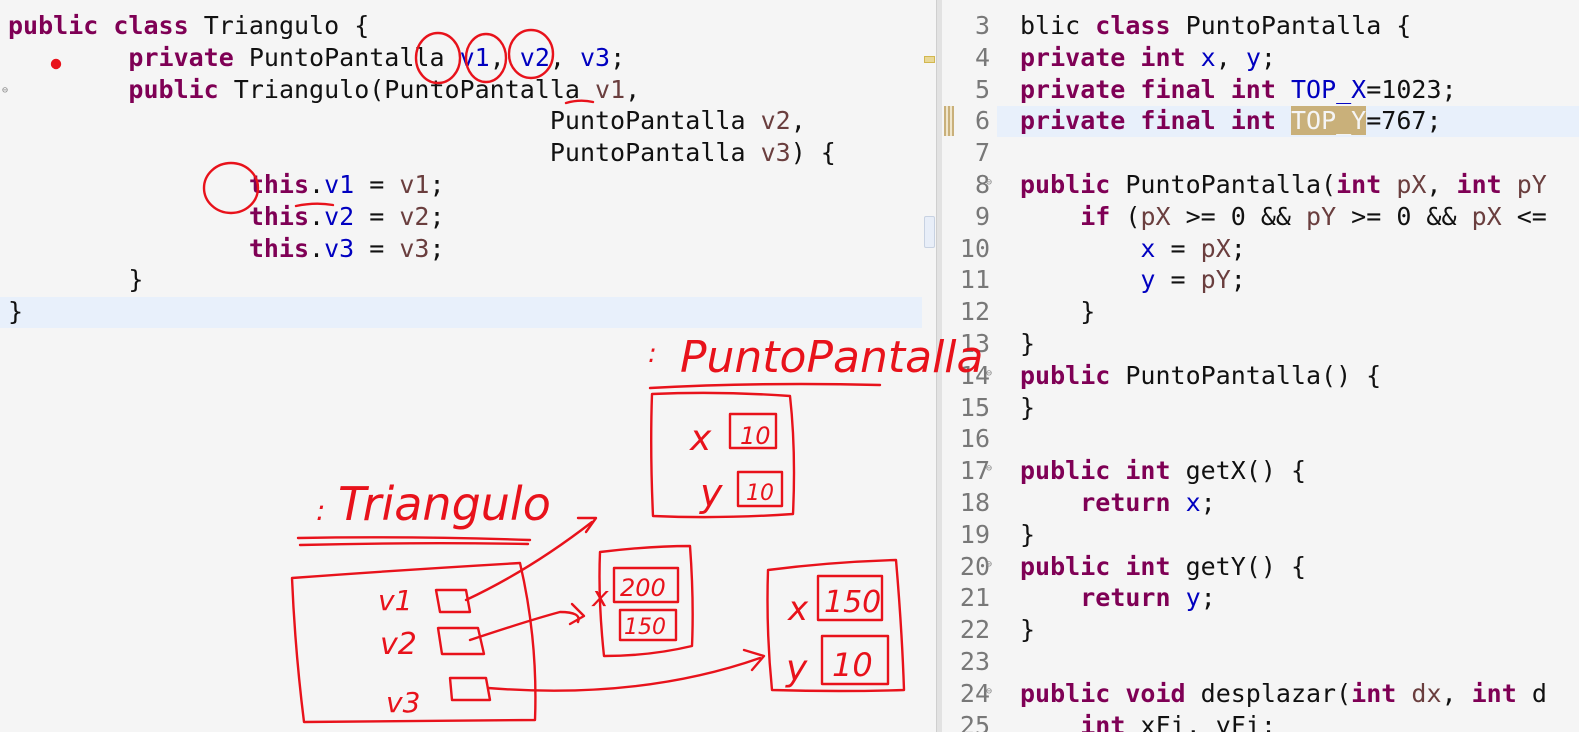 The image size is (1579, 732). What do you see at coordinates (1426, 693) in the screenshot?
I see `code-token: dx` at bounding box center [1426, 693].